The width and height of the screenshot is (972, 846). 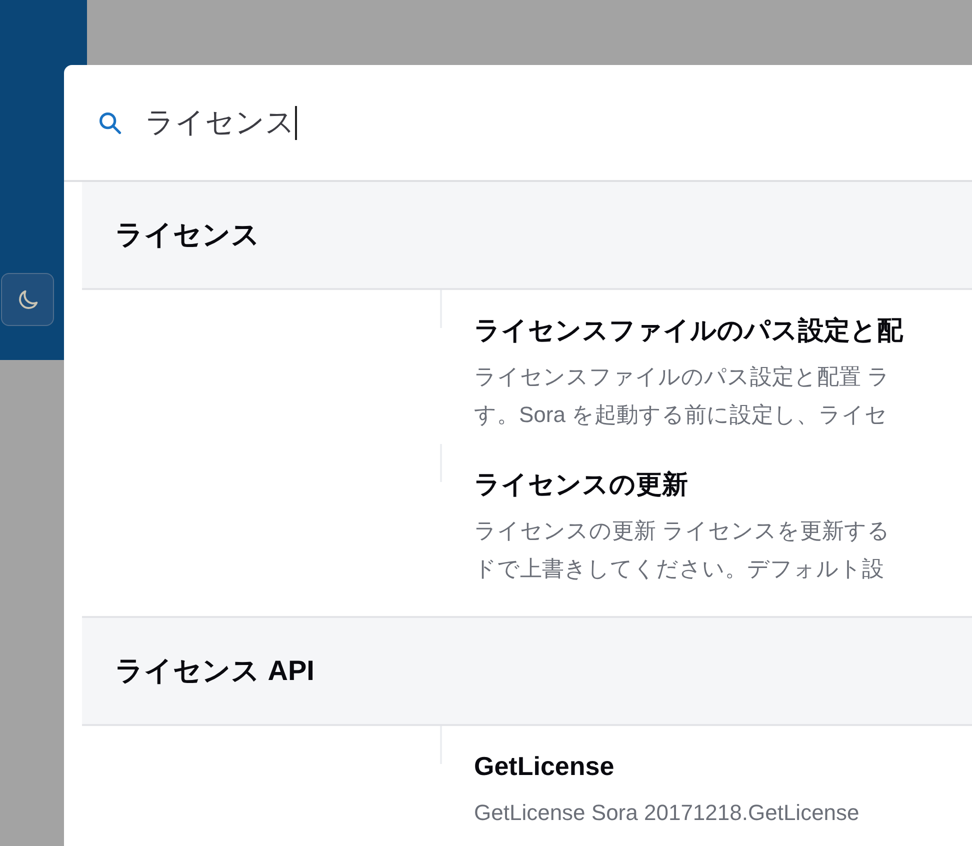 I want to click on result-title: ライセンスの更新, so click(x=581, y=484).